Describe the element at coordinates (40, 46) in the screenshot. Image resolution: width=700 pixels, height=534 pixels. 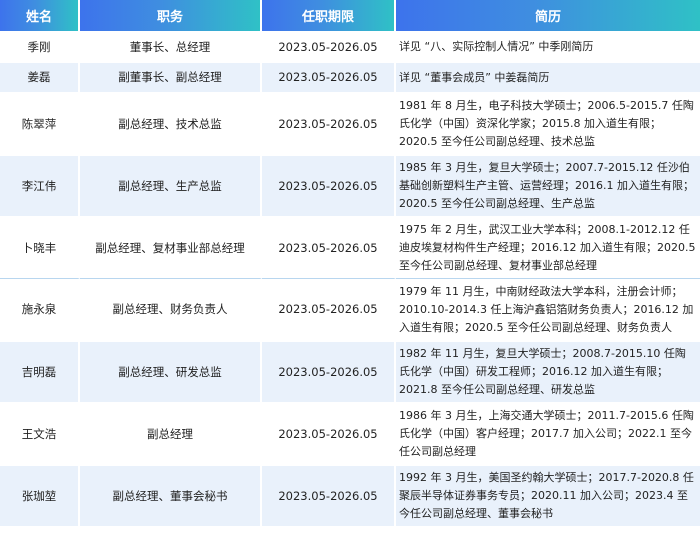
I see `cell-name: 季刚` at that location.